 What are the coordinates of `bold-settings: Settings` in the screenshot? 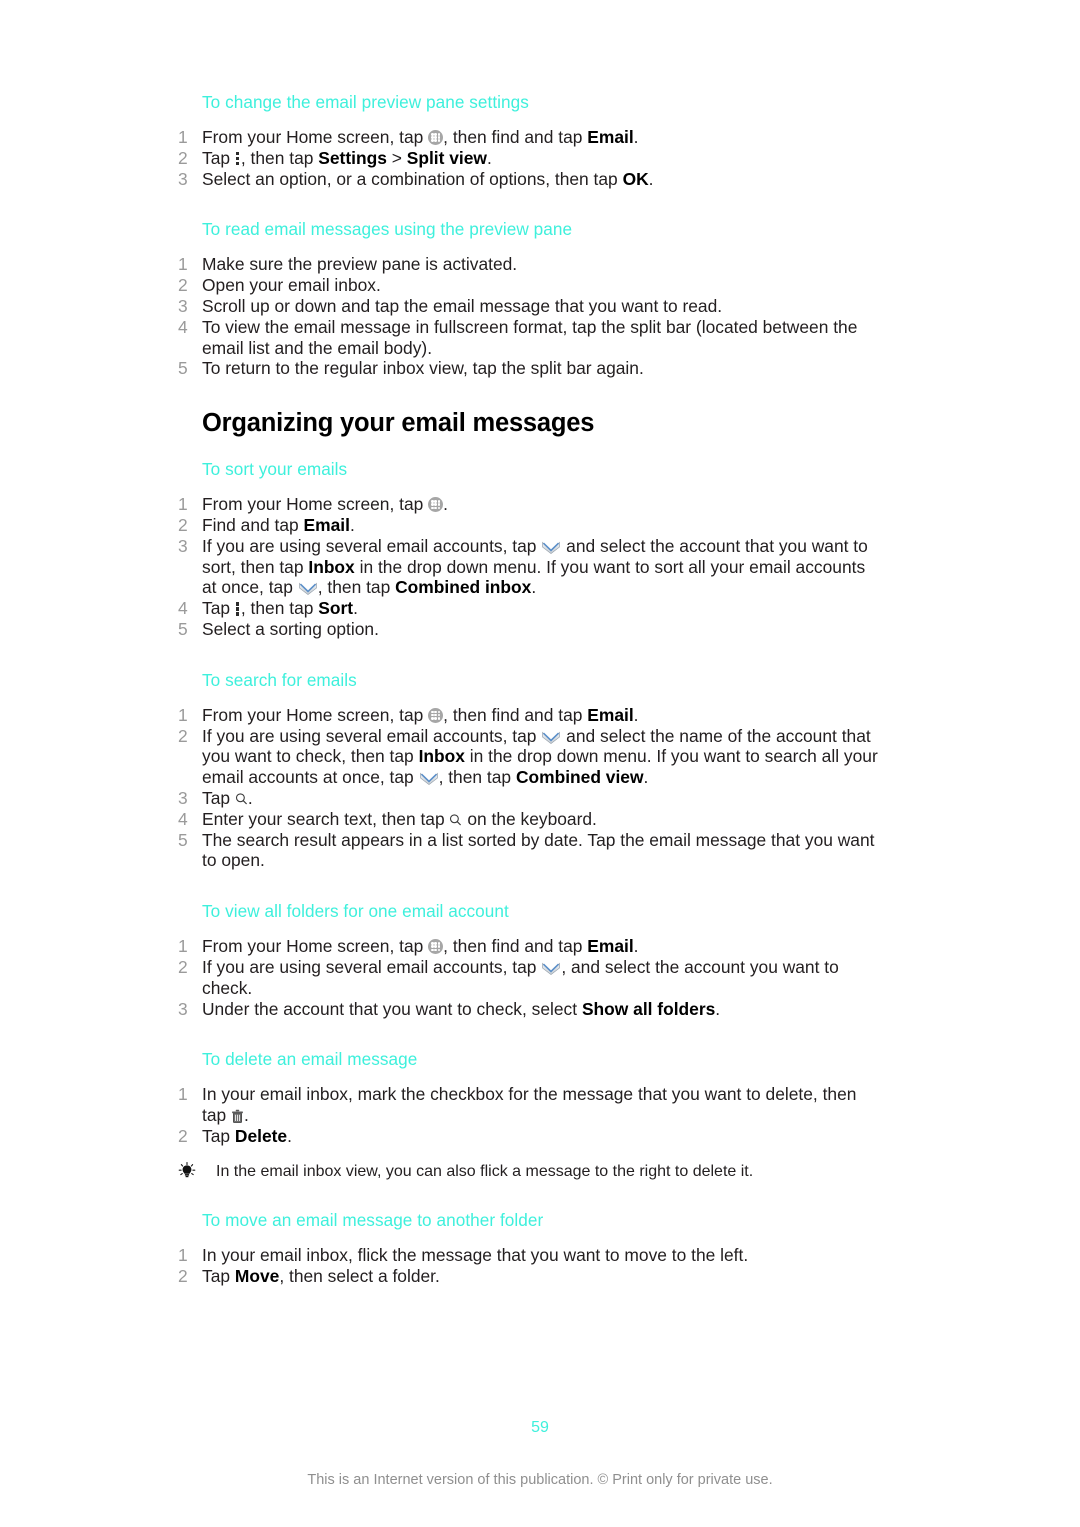 It's located at (352, 157).